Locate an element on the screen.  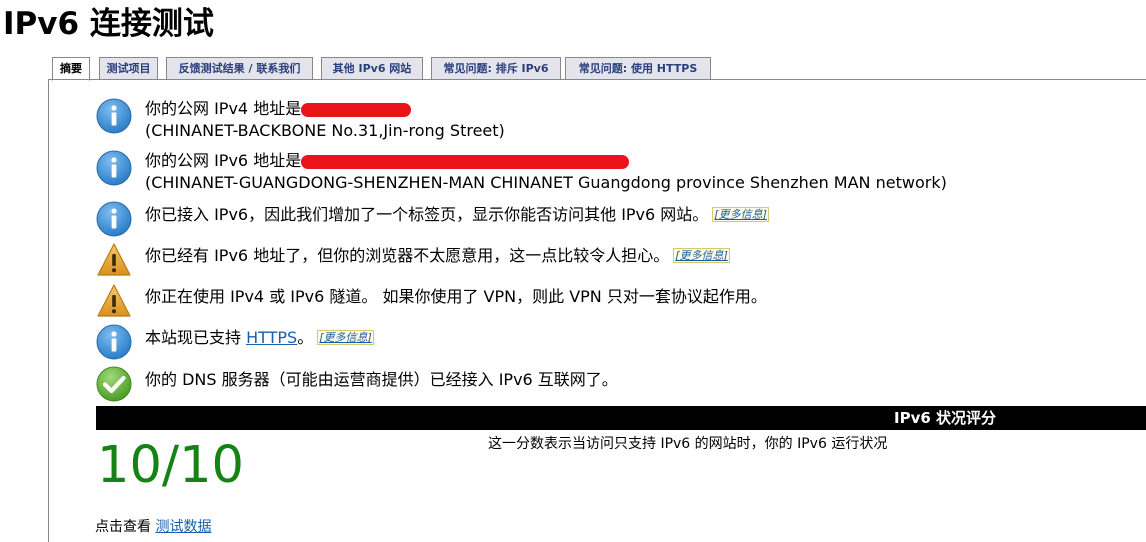
message-text: 你的 DNS 服务器（可能由运营商提供）已经接入 IPv6 互联网了。 is located at coordinates (381, 379).